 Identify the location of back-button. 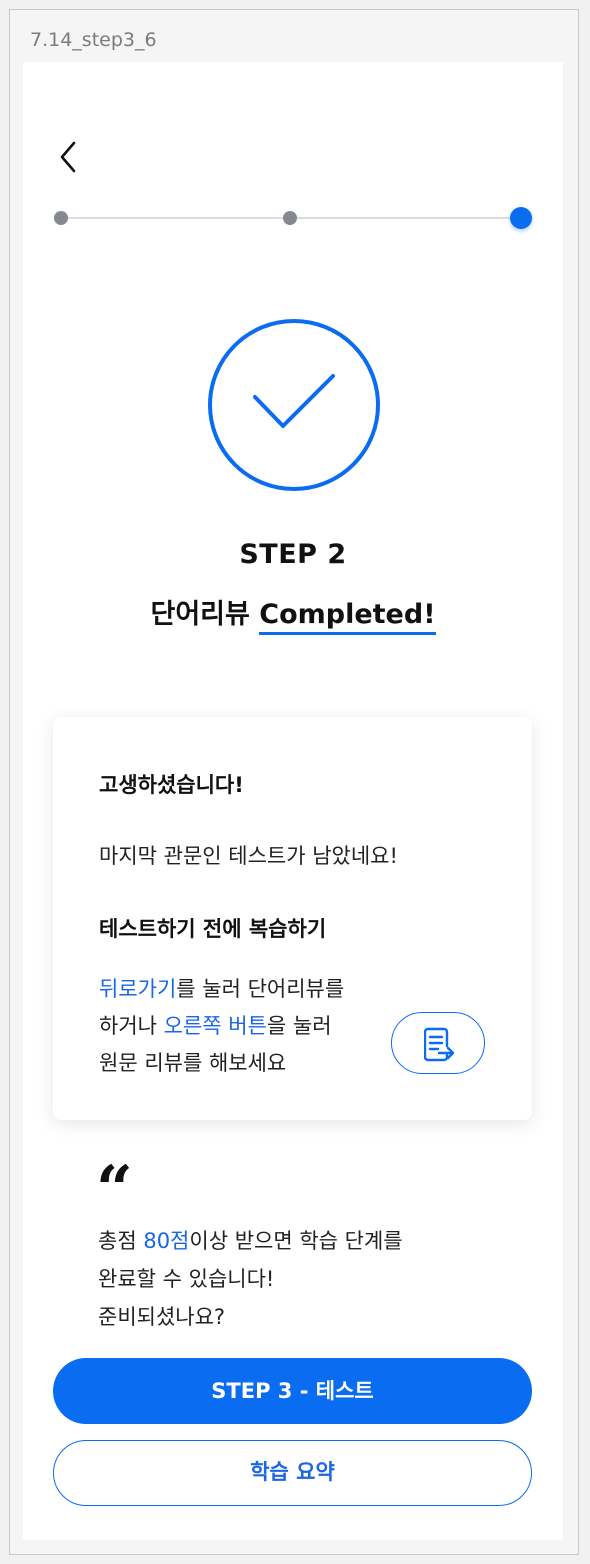
(70, 157).